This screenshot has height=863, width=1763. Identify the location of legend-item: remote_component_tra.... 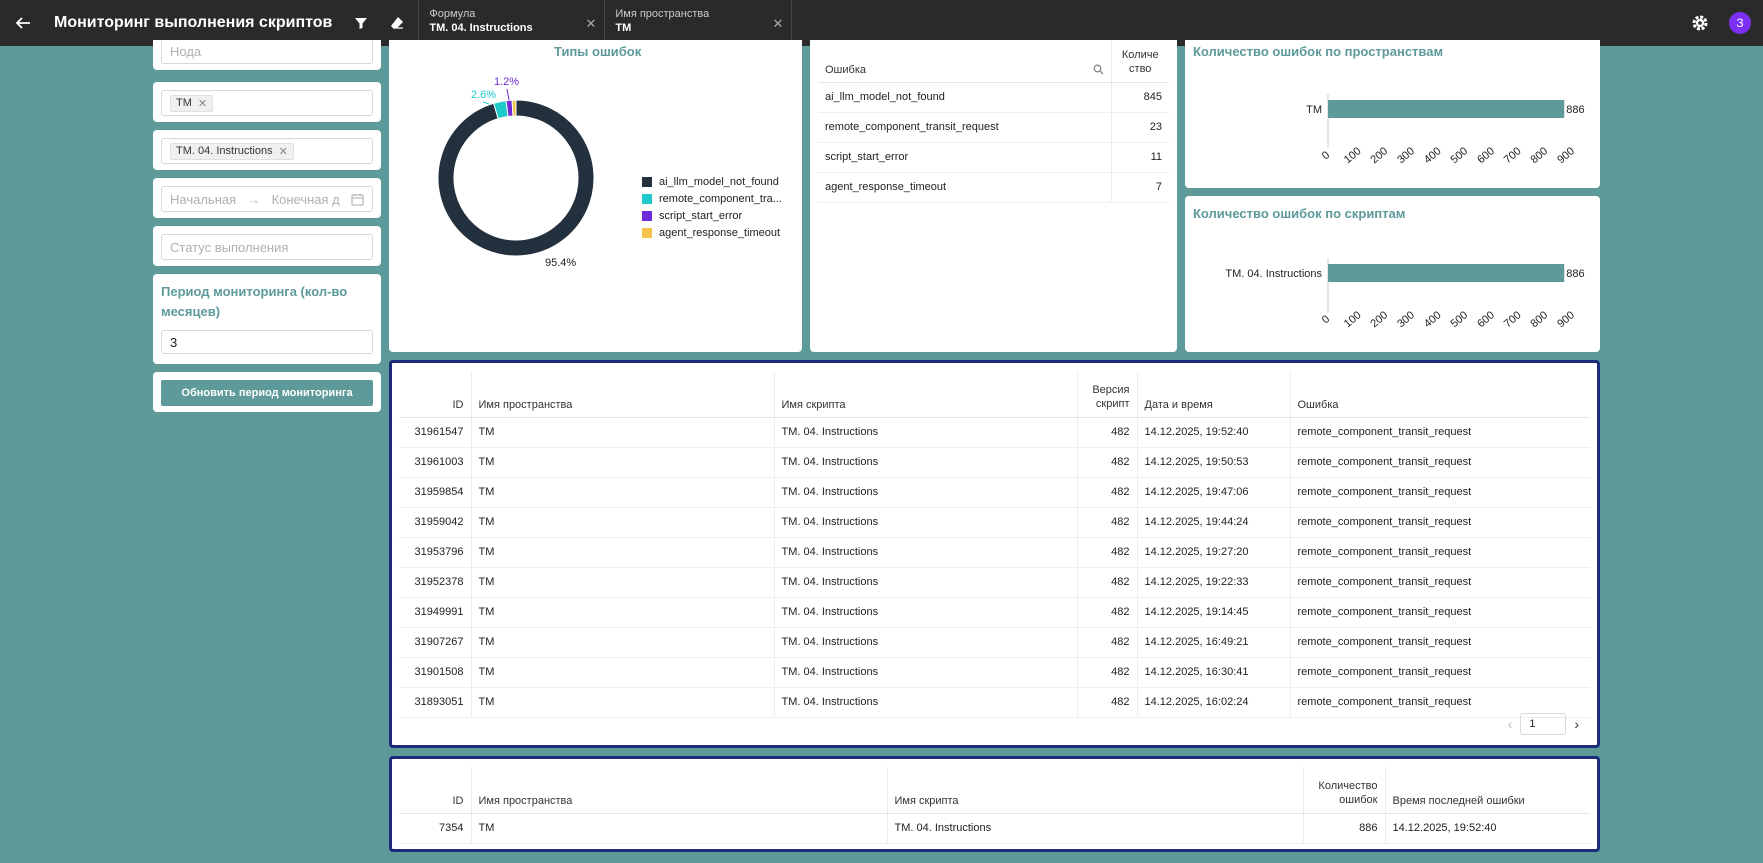
(717, 199).